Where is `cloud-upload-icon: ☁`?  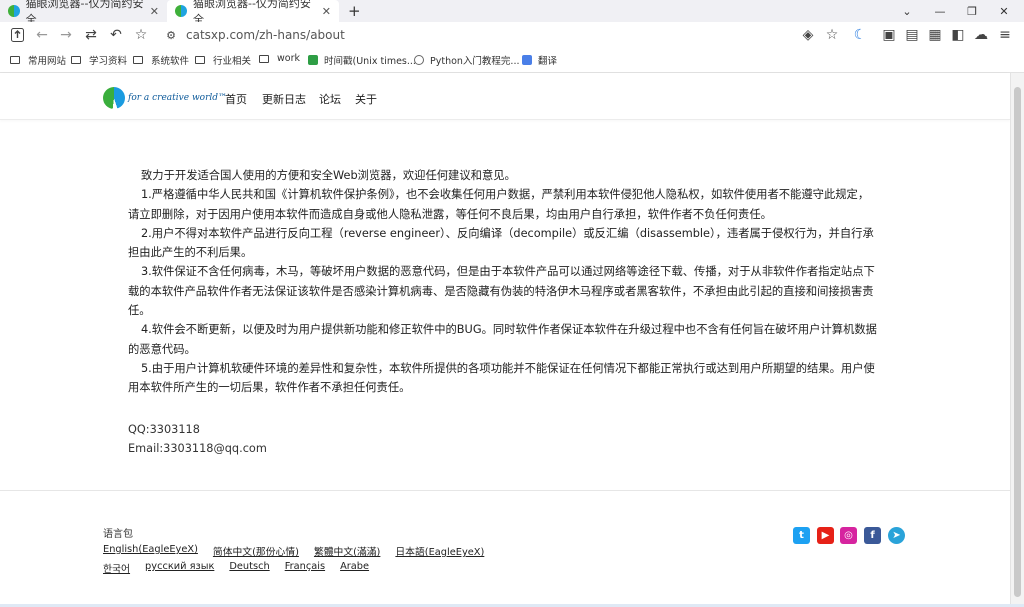 cloud-upload-icon: ☁ is located at coordinates (981, 35).